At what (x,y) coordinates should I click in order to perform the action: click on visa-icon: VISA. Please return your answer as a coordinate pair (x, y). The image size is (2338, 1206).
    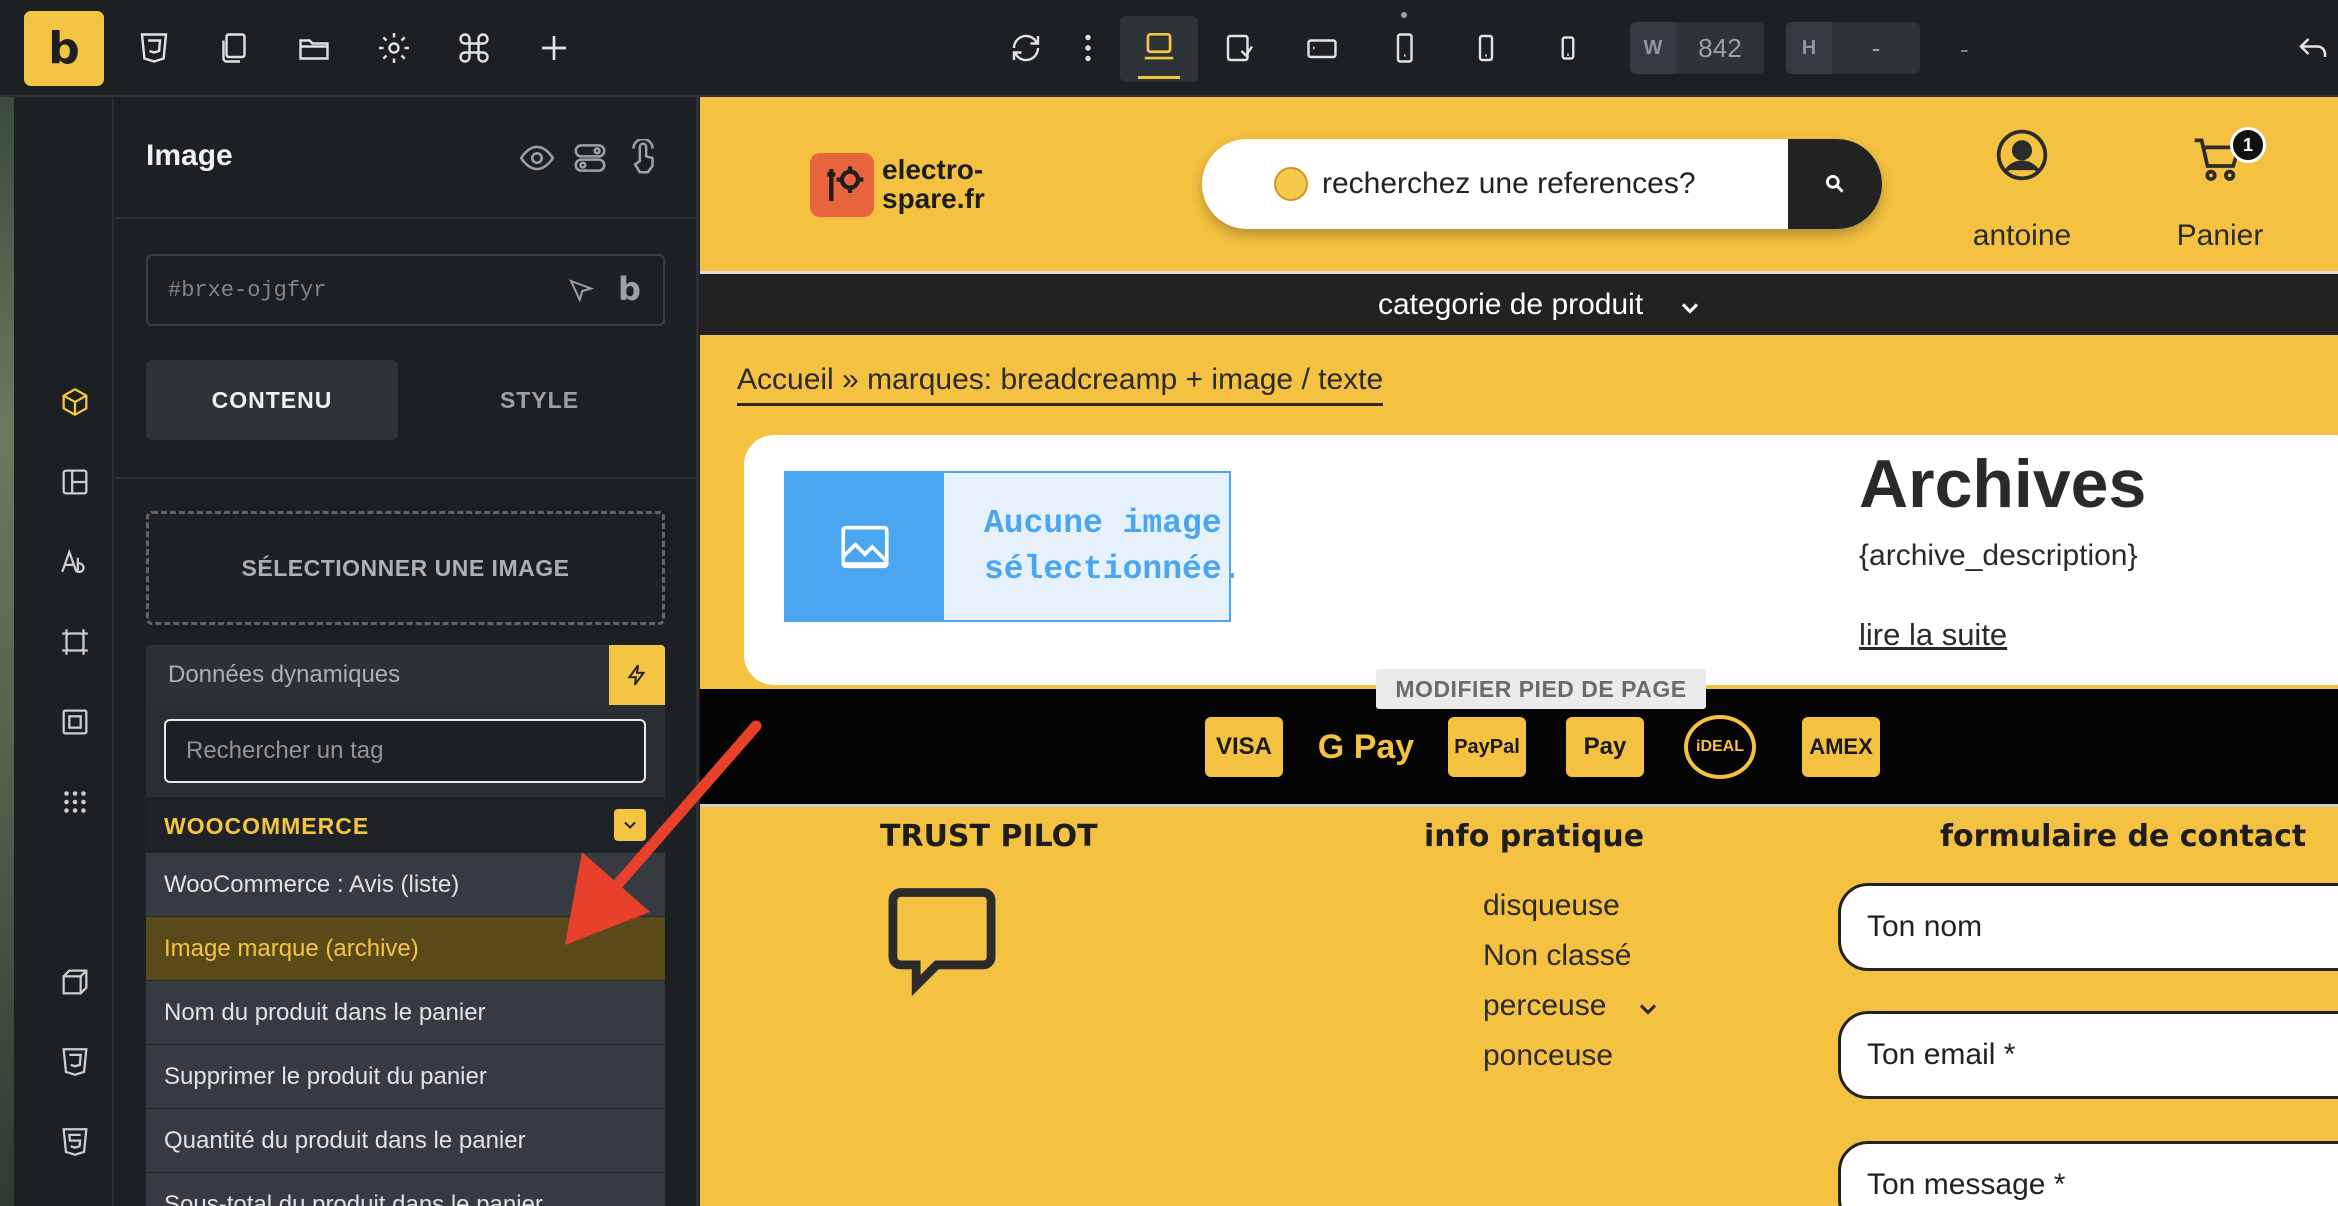
    Looking at the image, I should click on (1244, 747).